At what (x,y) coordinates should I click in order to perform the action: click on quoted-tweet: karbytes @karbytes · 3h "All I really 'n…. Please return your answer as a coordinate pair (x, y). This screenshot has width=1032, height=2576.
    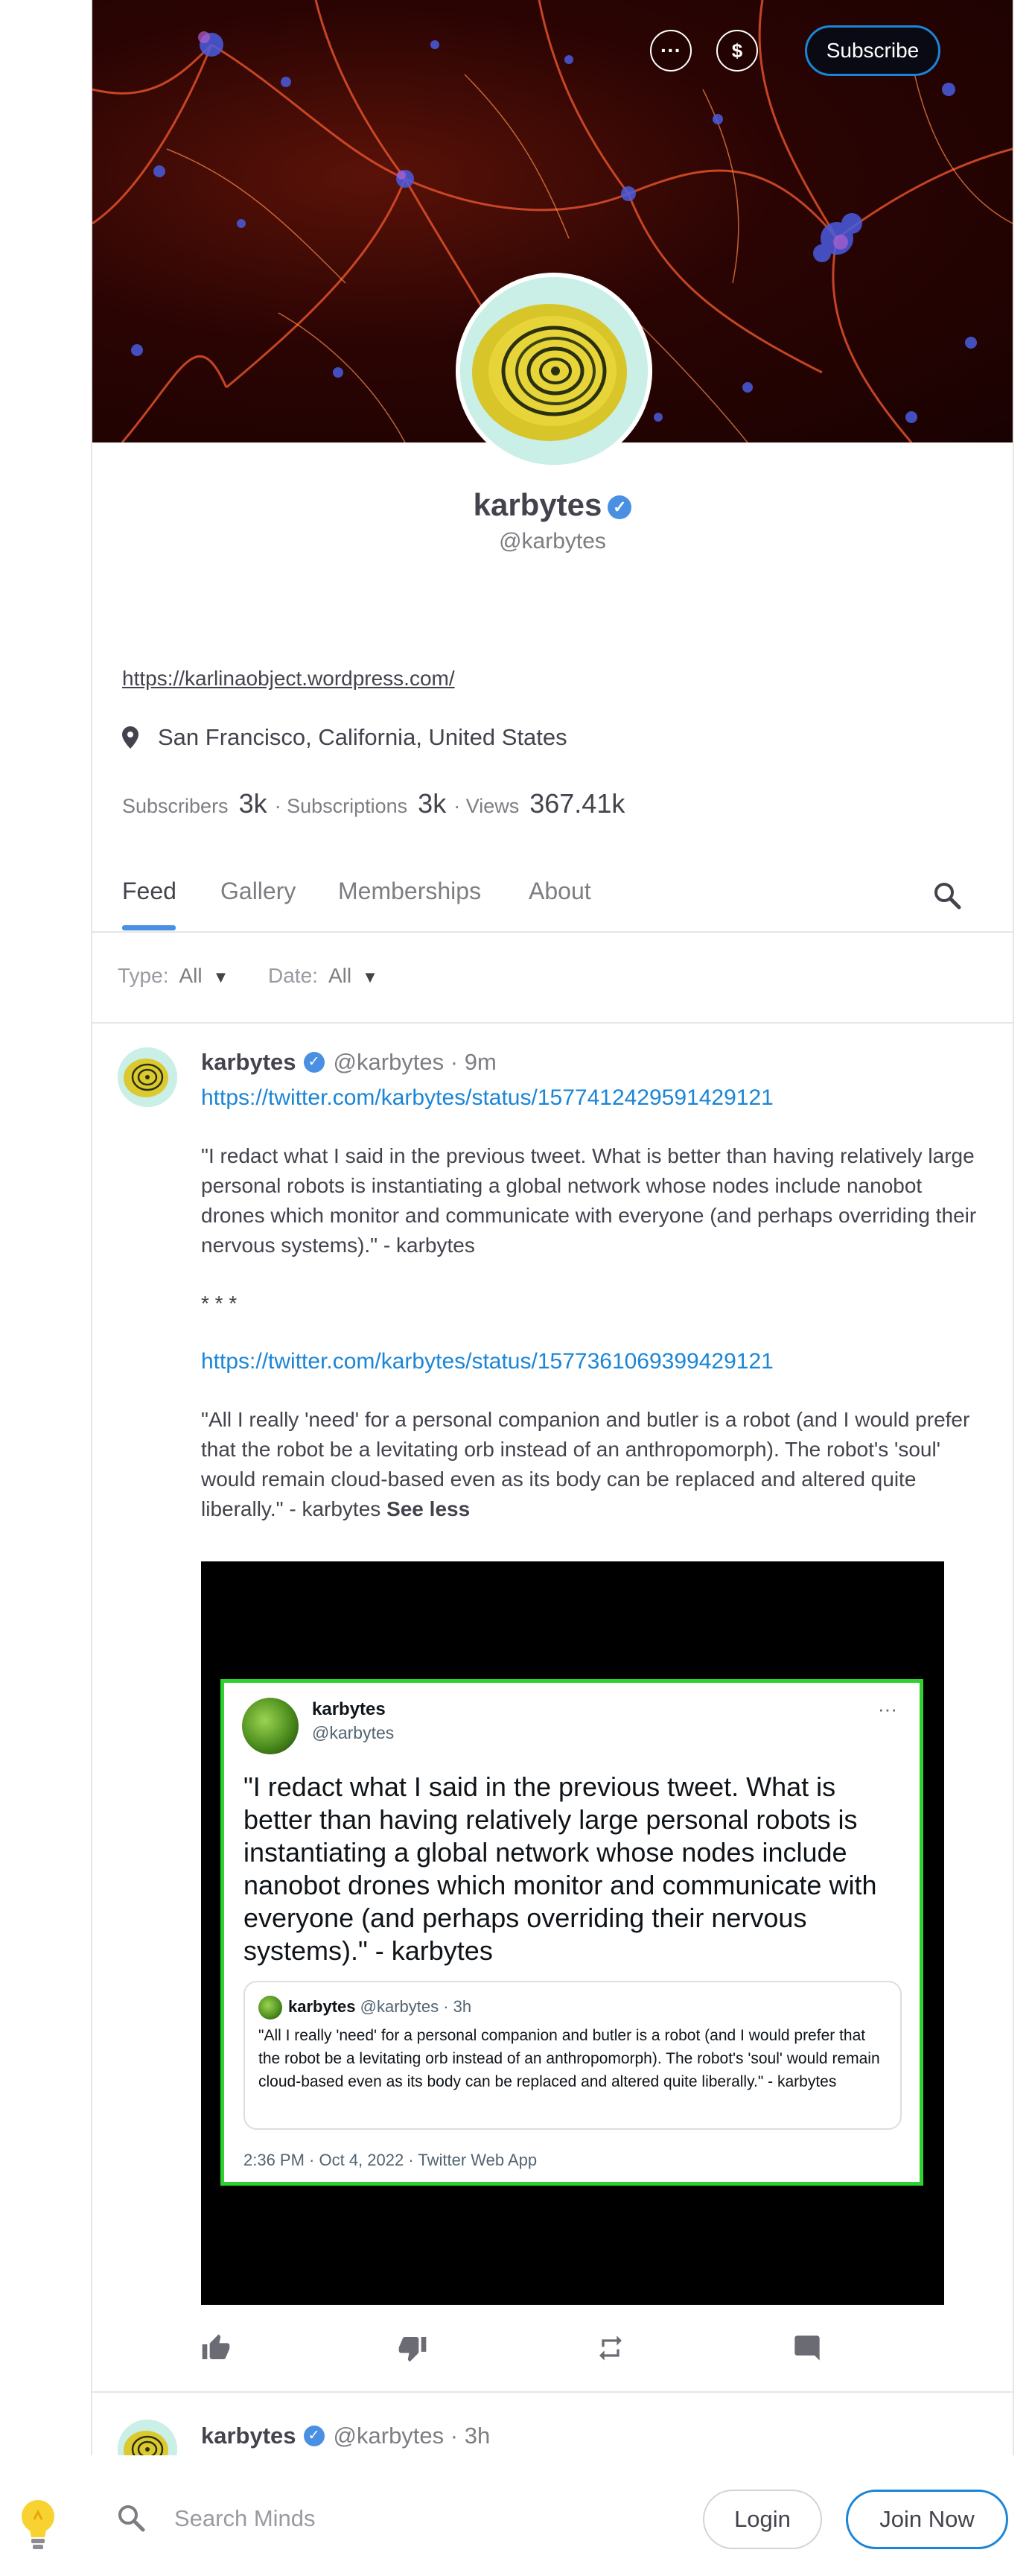
    Looking at the image, I should click on (572, 2055).